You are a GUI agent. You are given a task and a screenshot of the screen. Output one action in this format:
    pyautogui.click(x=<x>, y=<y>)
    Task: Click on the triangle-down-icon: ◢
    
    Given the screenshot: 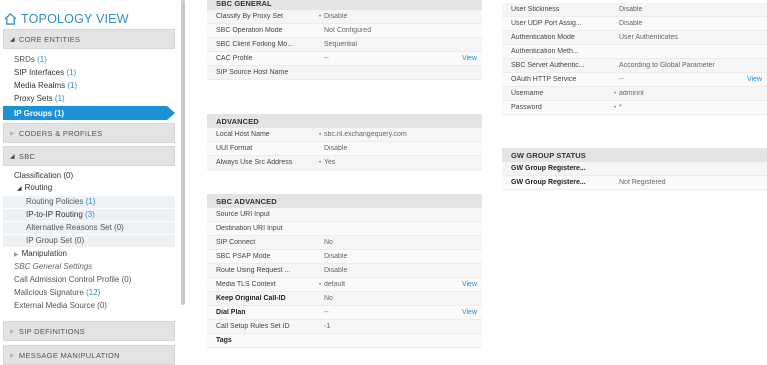 What is the action you would take?
    pyautogui.click(x=12, y=156)
    